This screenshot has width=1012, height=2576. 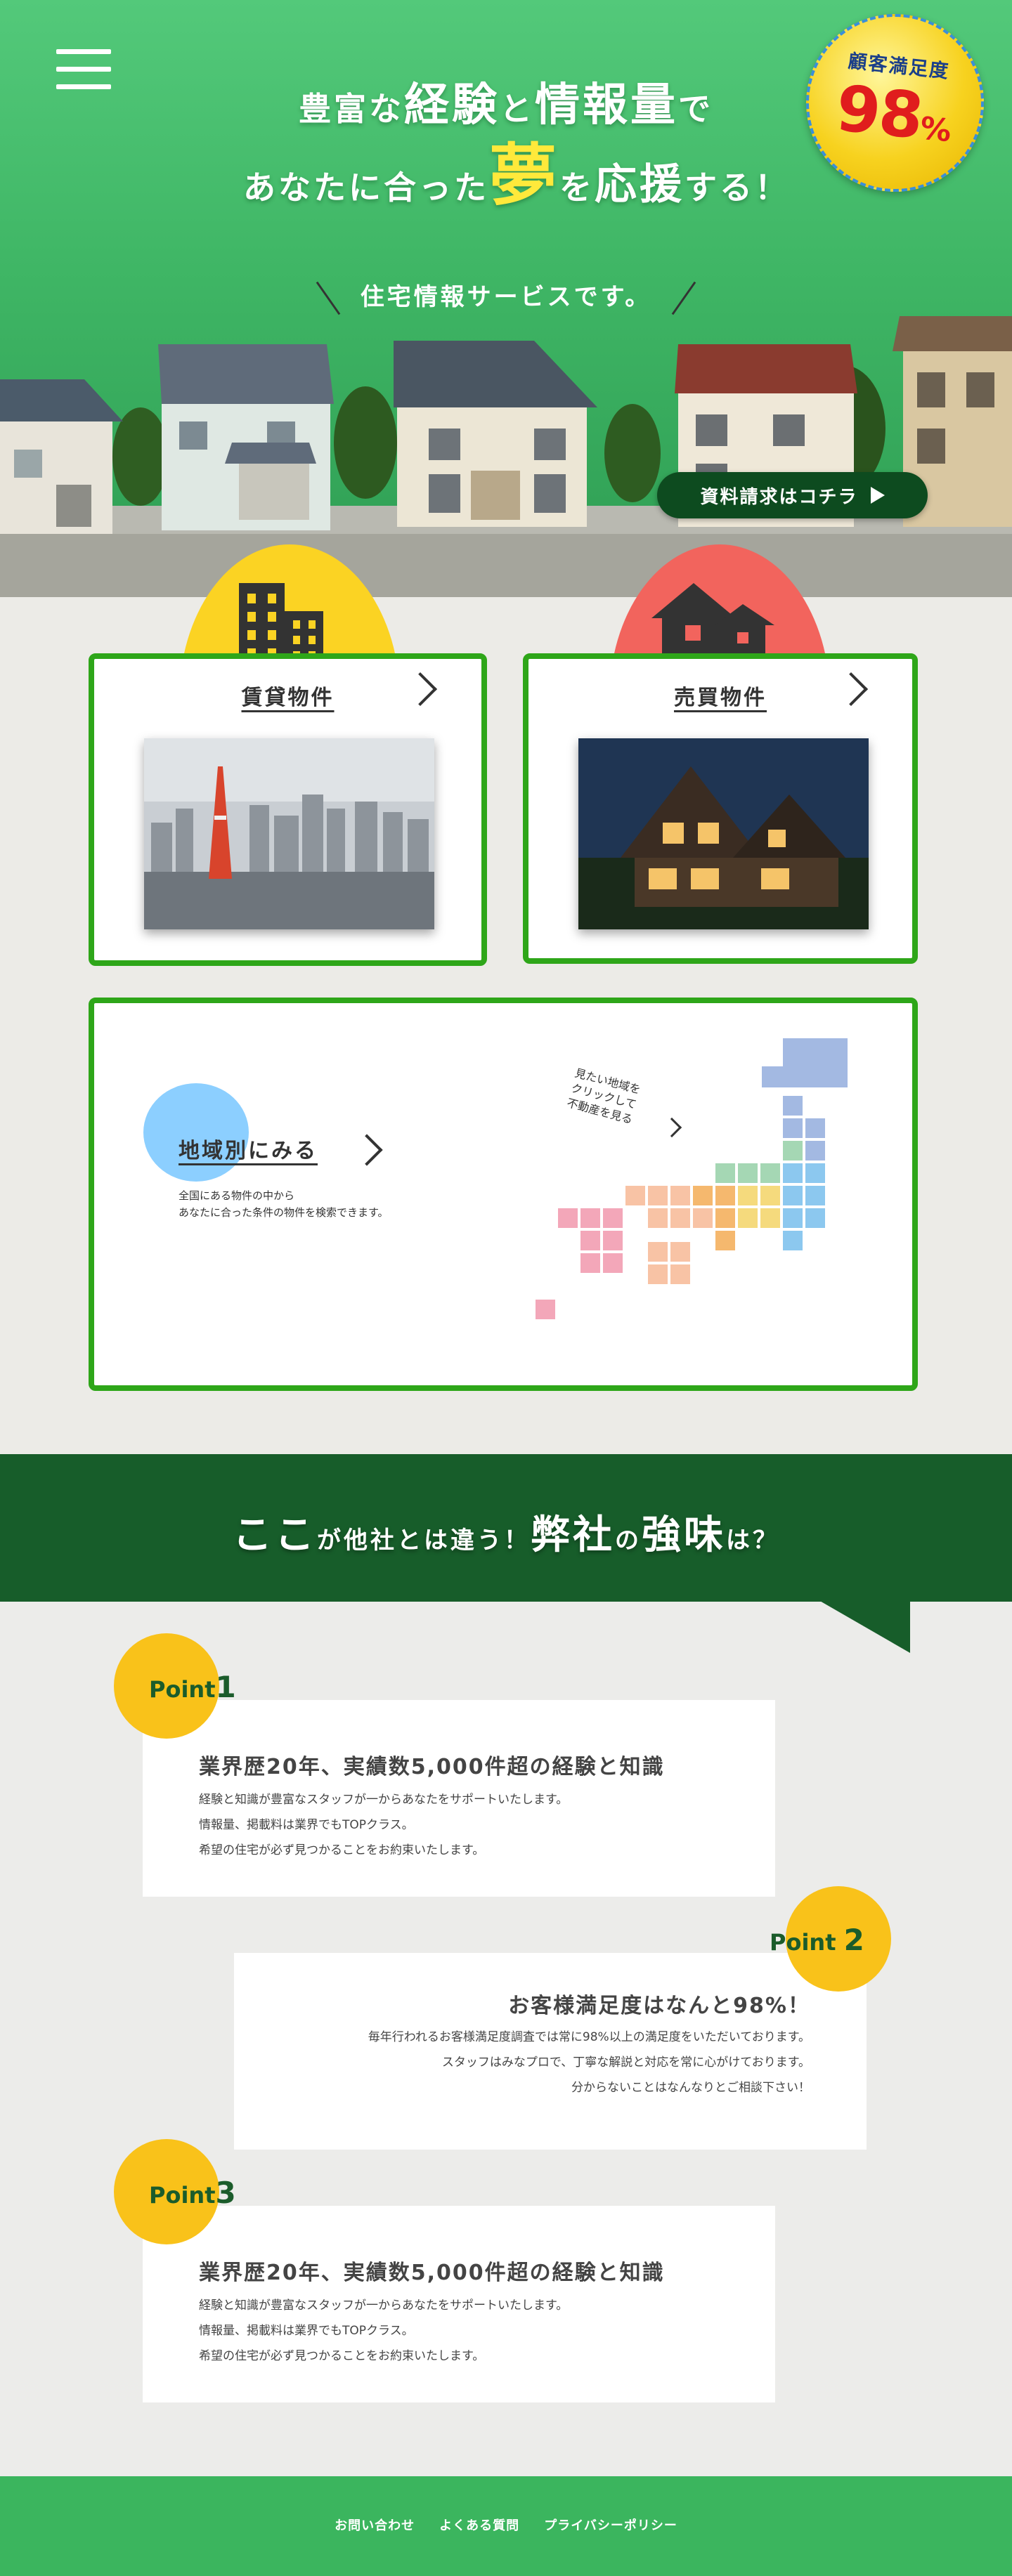 What do you see at coordinates (237, 1195) in the screenshot?
I see `area-desc-line: 全国にある物件の中から` at bounding box center [237, 1195].